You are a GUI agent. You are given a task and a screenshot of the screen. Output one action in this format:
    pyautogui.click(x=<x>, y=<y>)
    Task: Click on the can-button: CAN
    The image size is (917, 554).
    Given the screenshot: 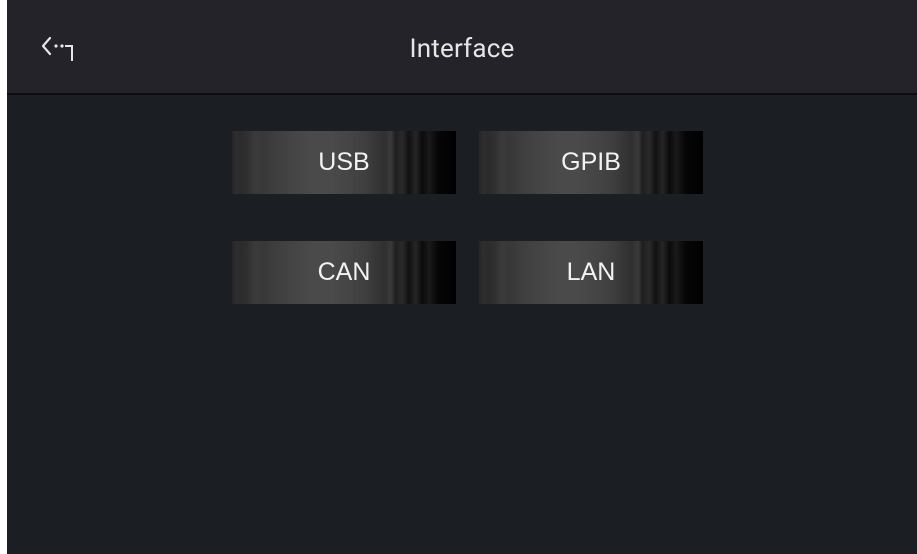 What is the action you would take?
    pyautogui.click(x=344, y=272)
    